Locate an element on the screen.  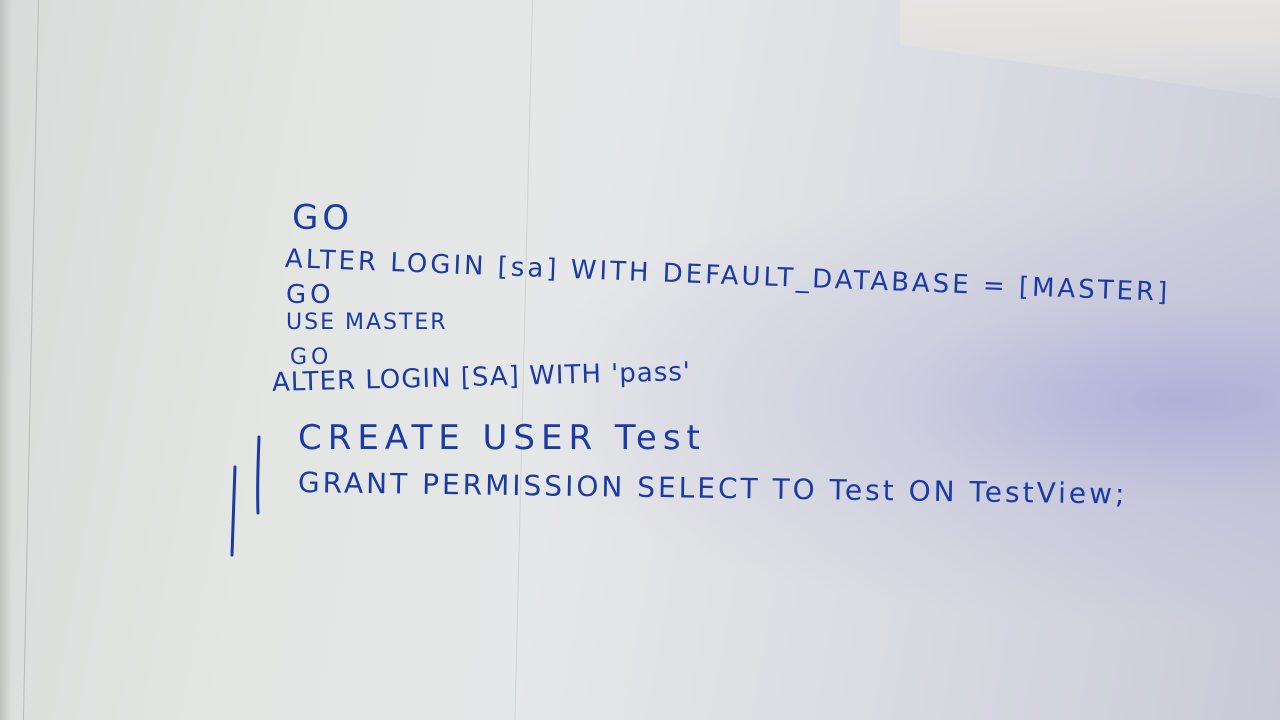
double-bar-mark is located at coordinates (245, 496).